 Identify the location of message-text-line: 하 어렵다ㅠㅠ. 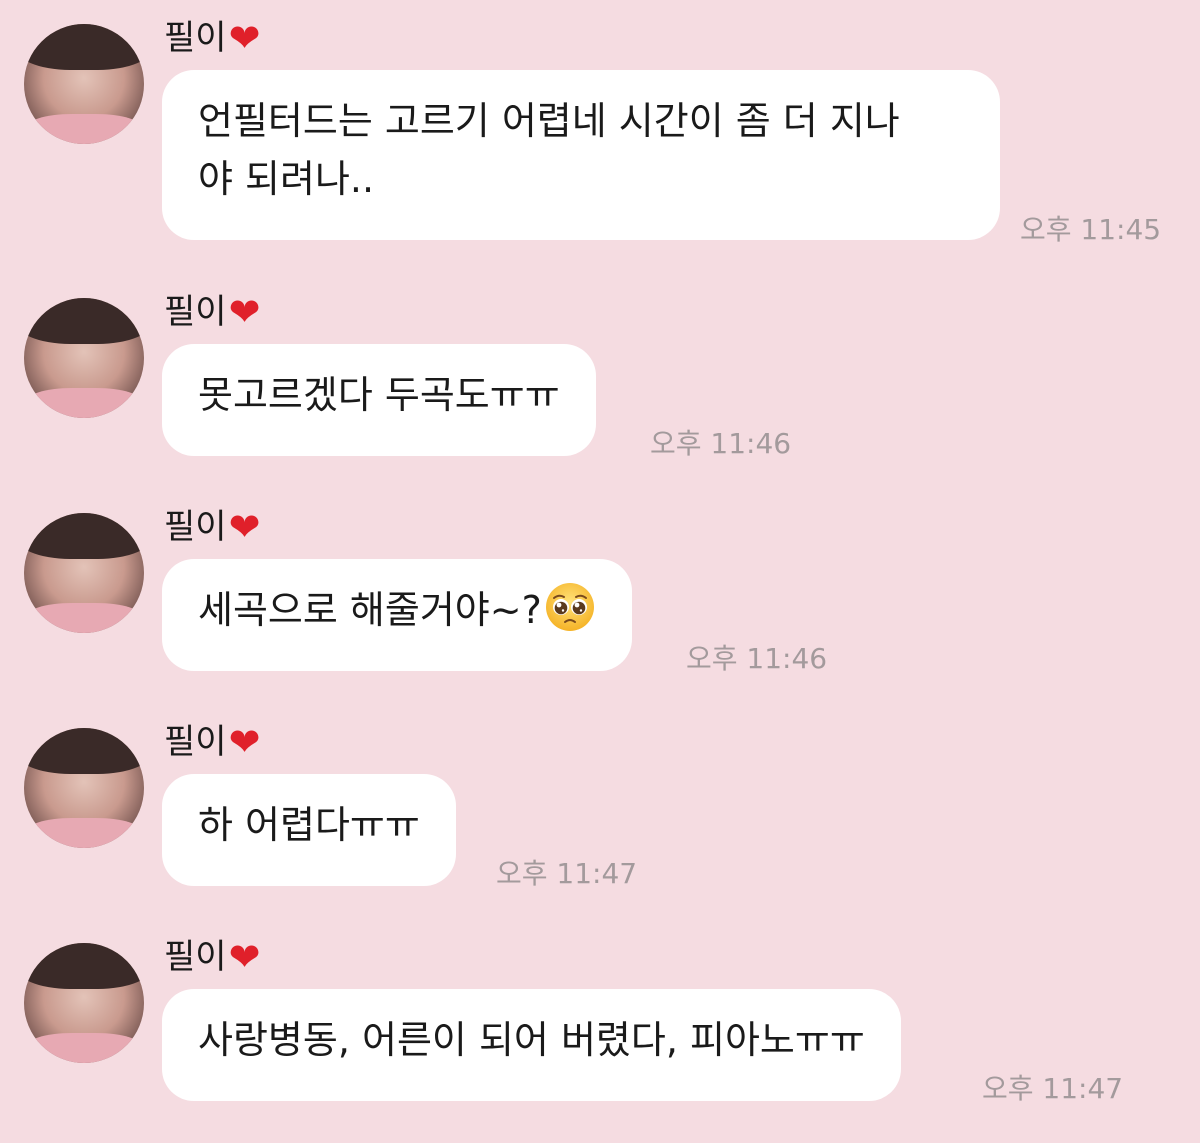
(309, 825).